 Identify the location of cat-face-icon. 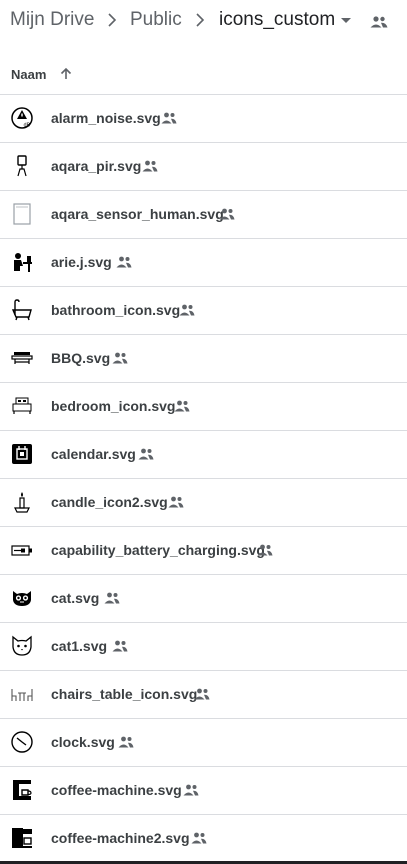
(22, 598).